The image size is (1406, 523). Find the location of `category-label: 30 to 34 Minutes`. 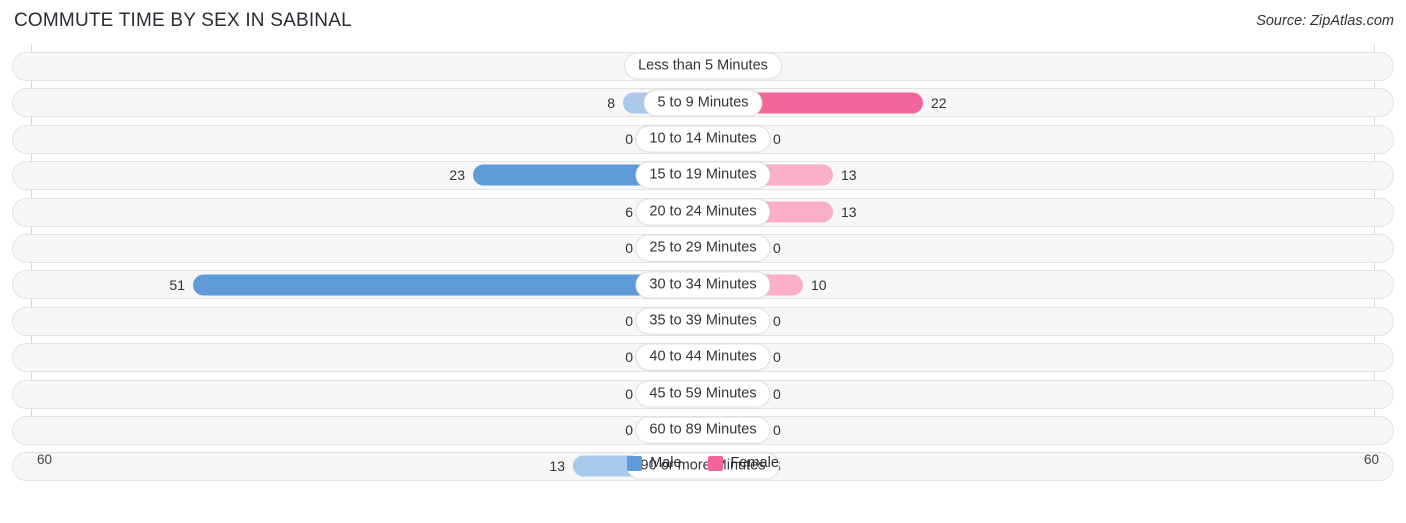

category-label: 30 to 34 Minutes is located at coordinates (703, 285).